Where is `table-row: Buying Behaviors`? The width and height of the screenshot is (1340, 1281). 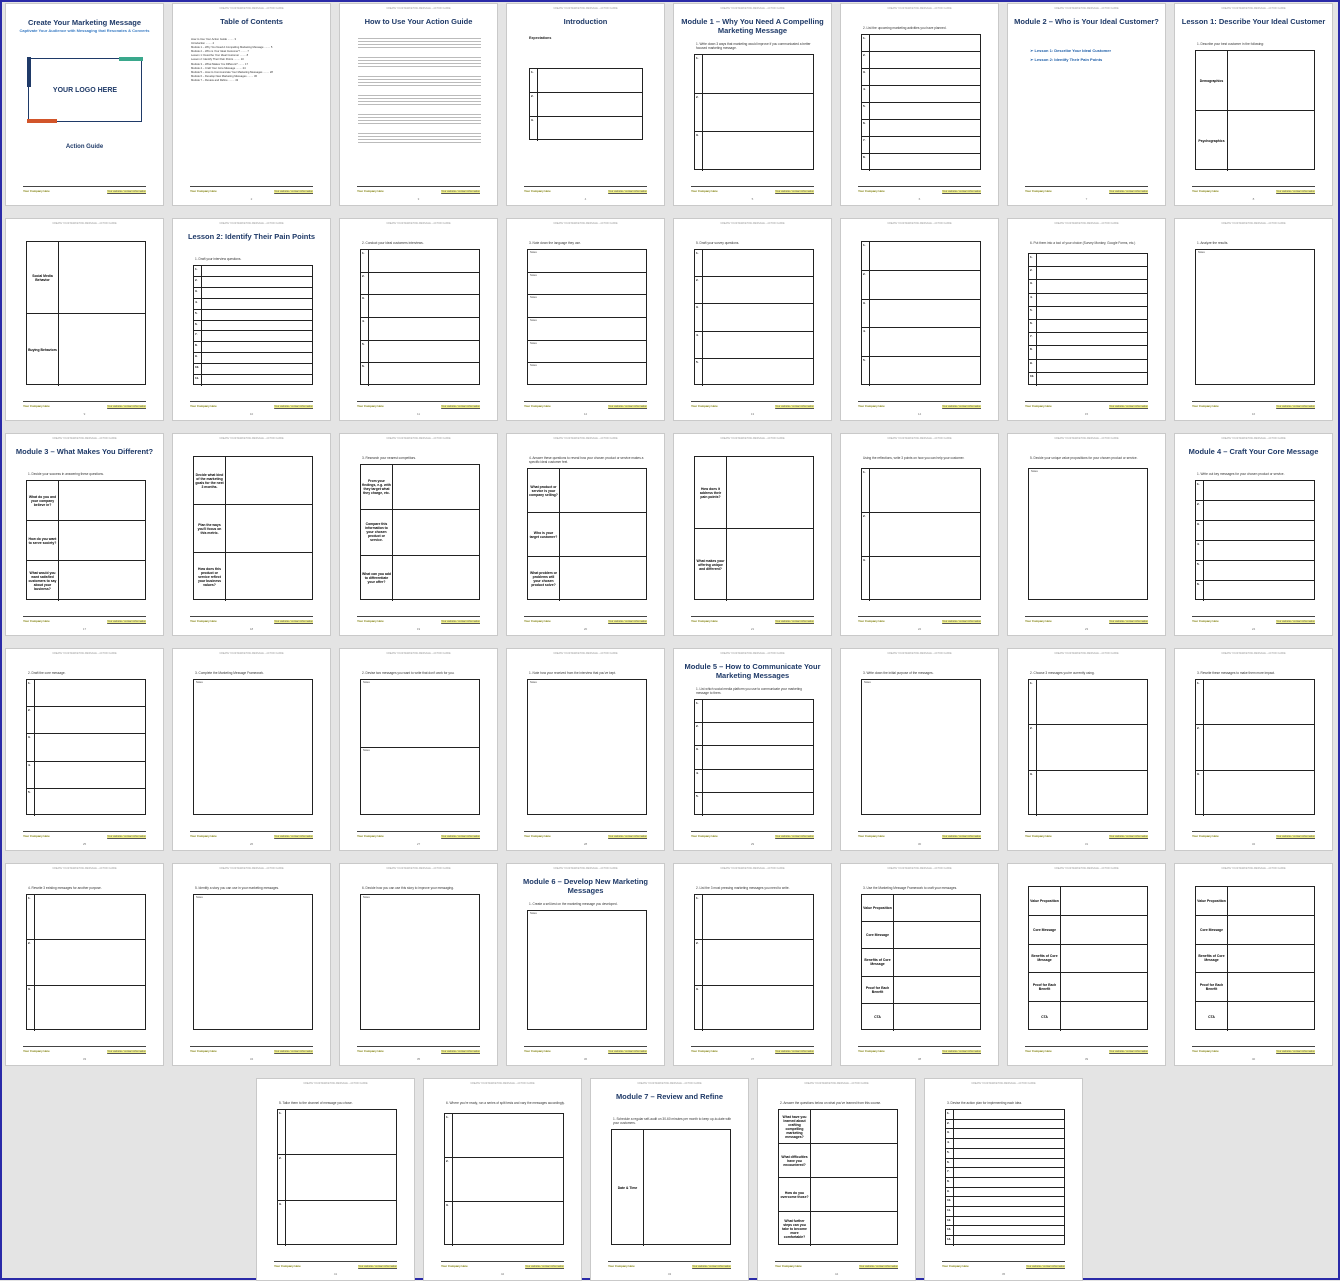 table-row: Buying Behaviors is located at coordinates (86, 350).